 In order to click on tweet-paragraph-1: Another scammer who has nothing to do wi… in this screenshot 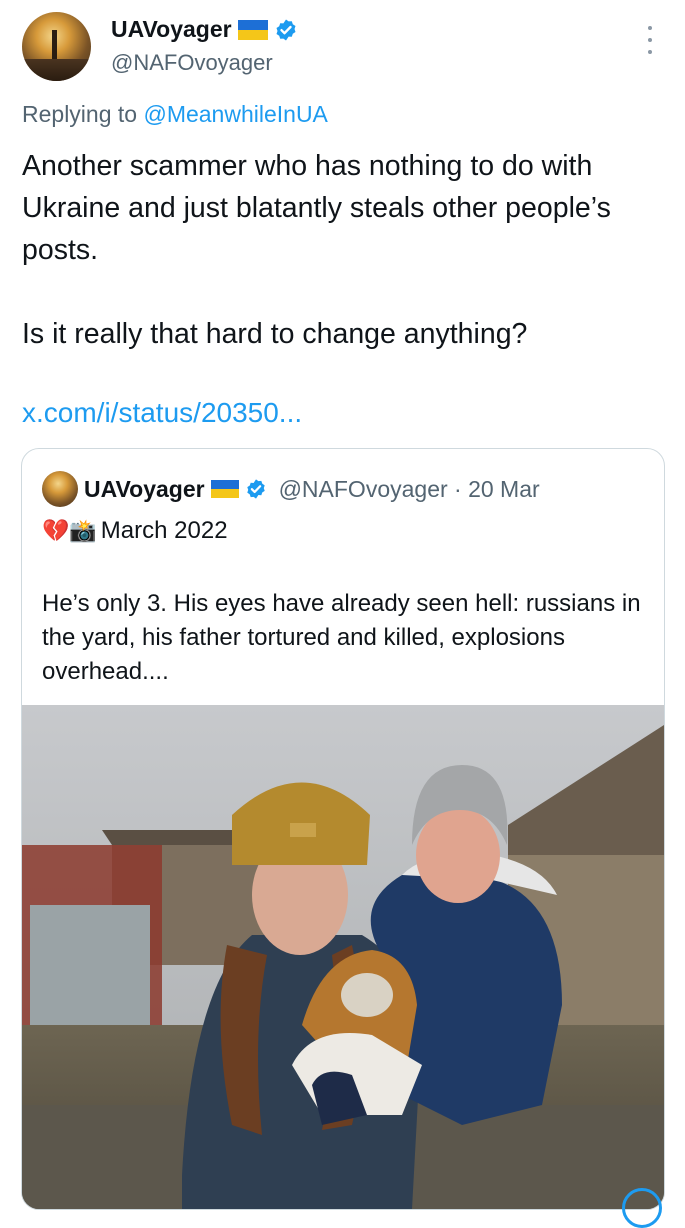, I will do `click(316, 208)`.